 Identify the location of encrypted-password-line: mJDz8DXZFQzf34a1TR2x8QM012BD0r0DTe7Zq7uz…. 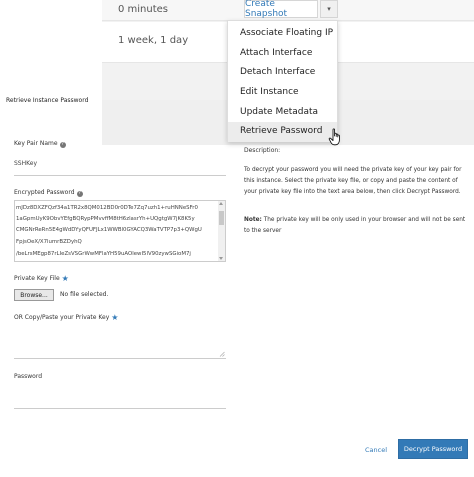
(107, 208).